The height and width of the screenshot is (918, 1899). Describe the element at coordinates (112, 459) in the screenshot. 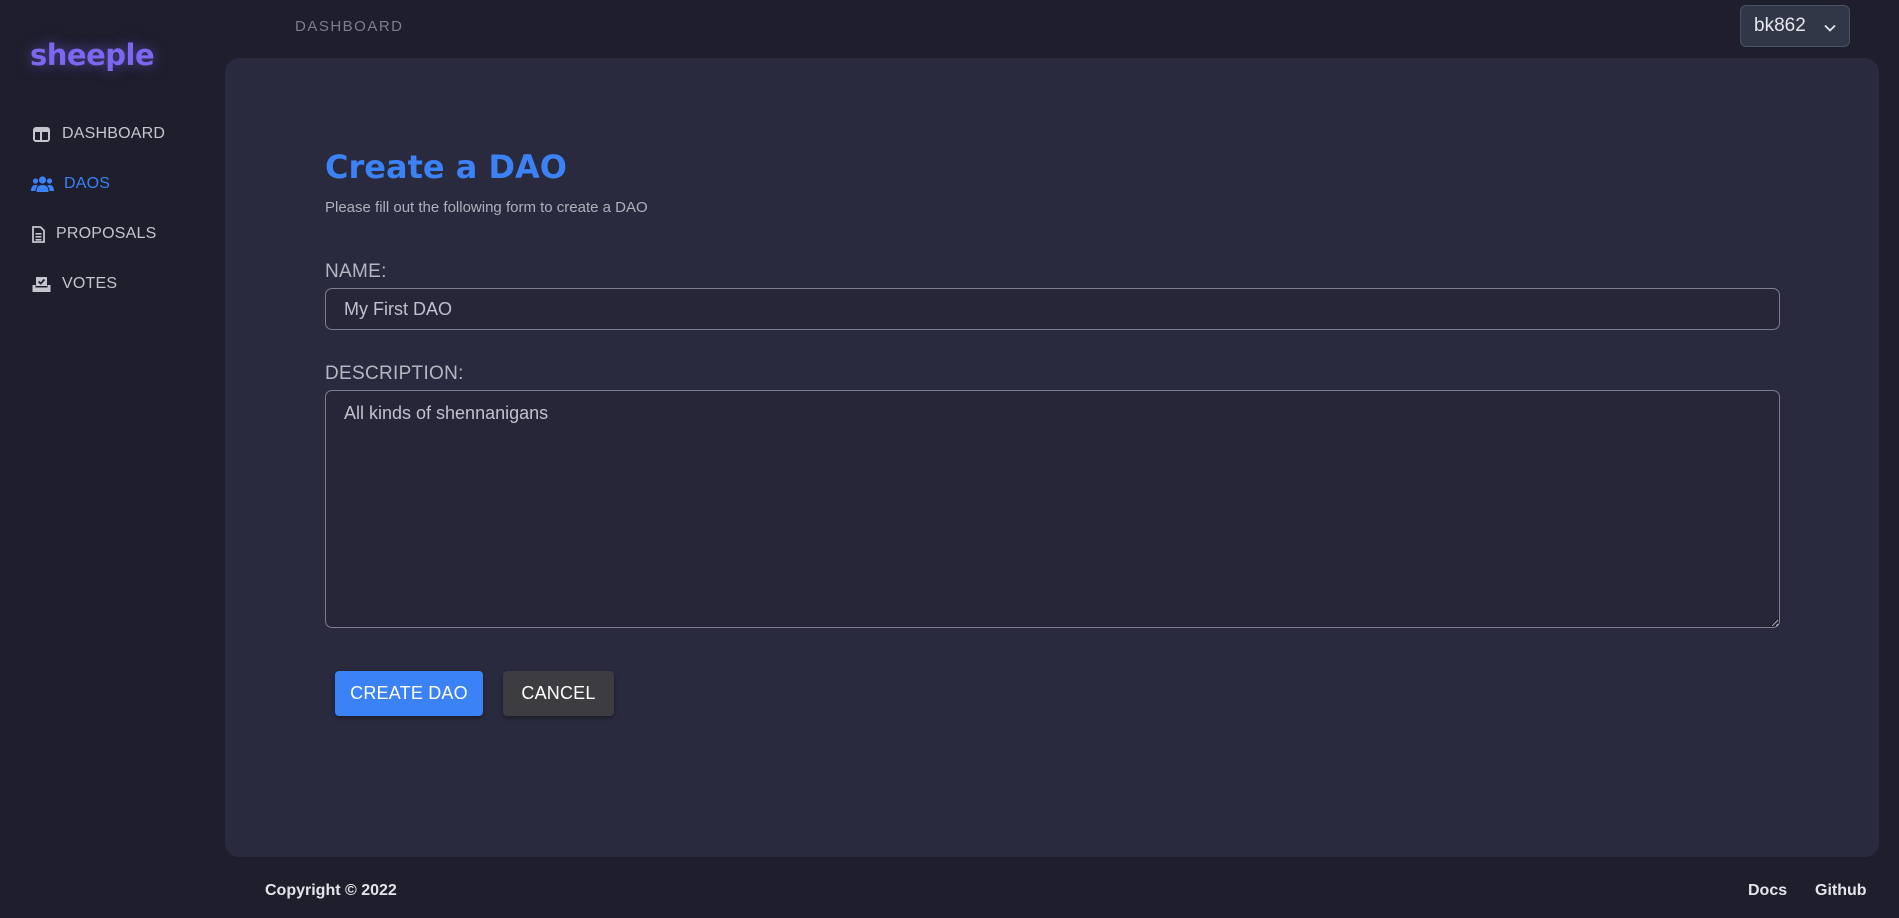

I see `sidebar: sheeple DASHBOARD DAOS PROPOSALS VOTES` at that location.